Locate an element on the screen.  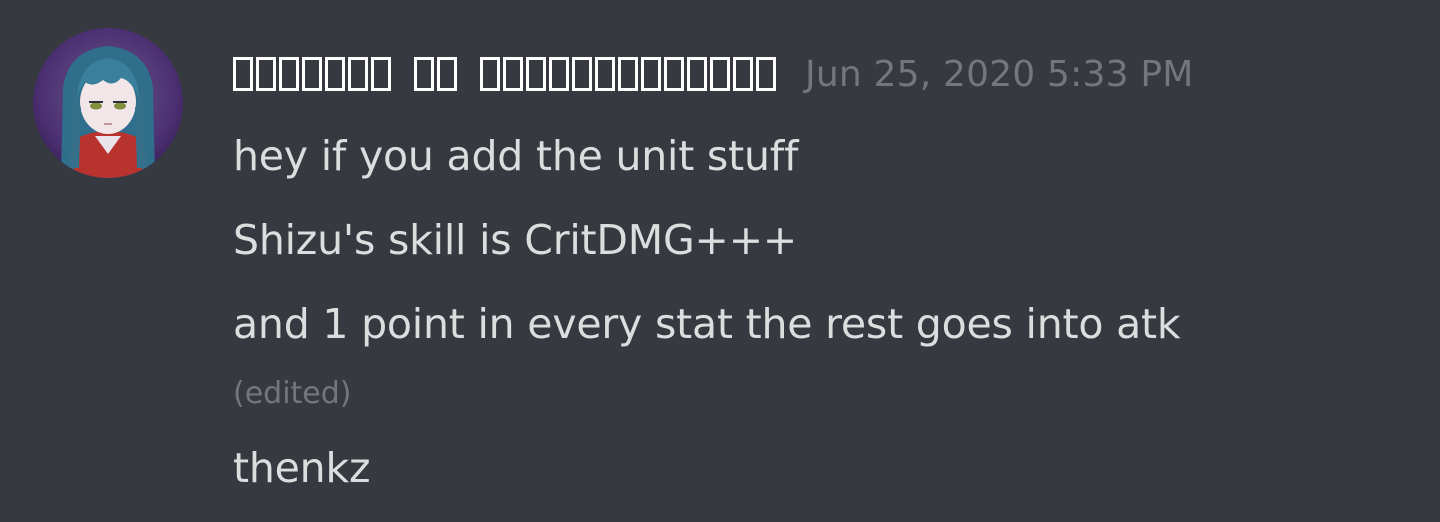
message-line: thenkz is located at coordinates (302, 468).